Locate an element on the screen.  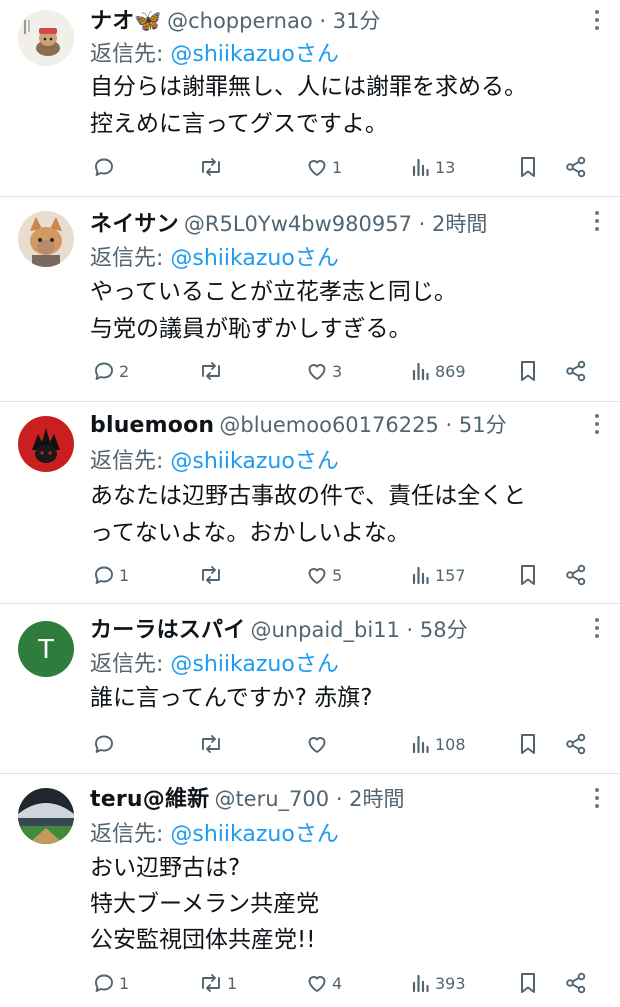
views-button: 13 is located at coordinates (432, 167).